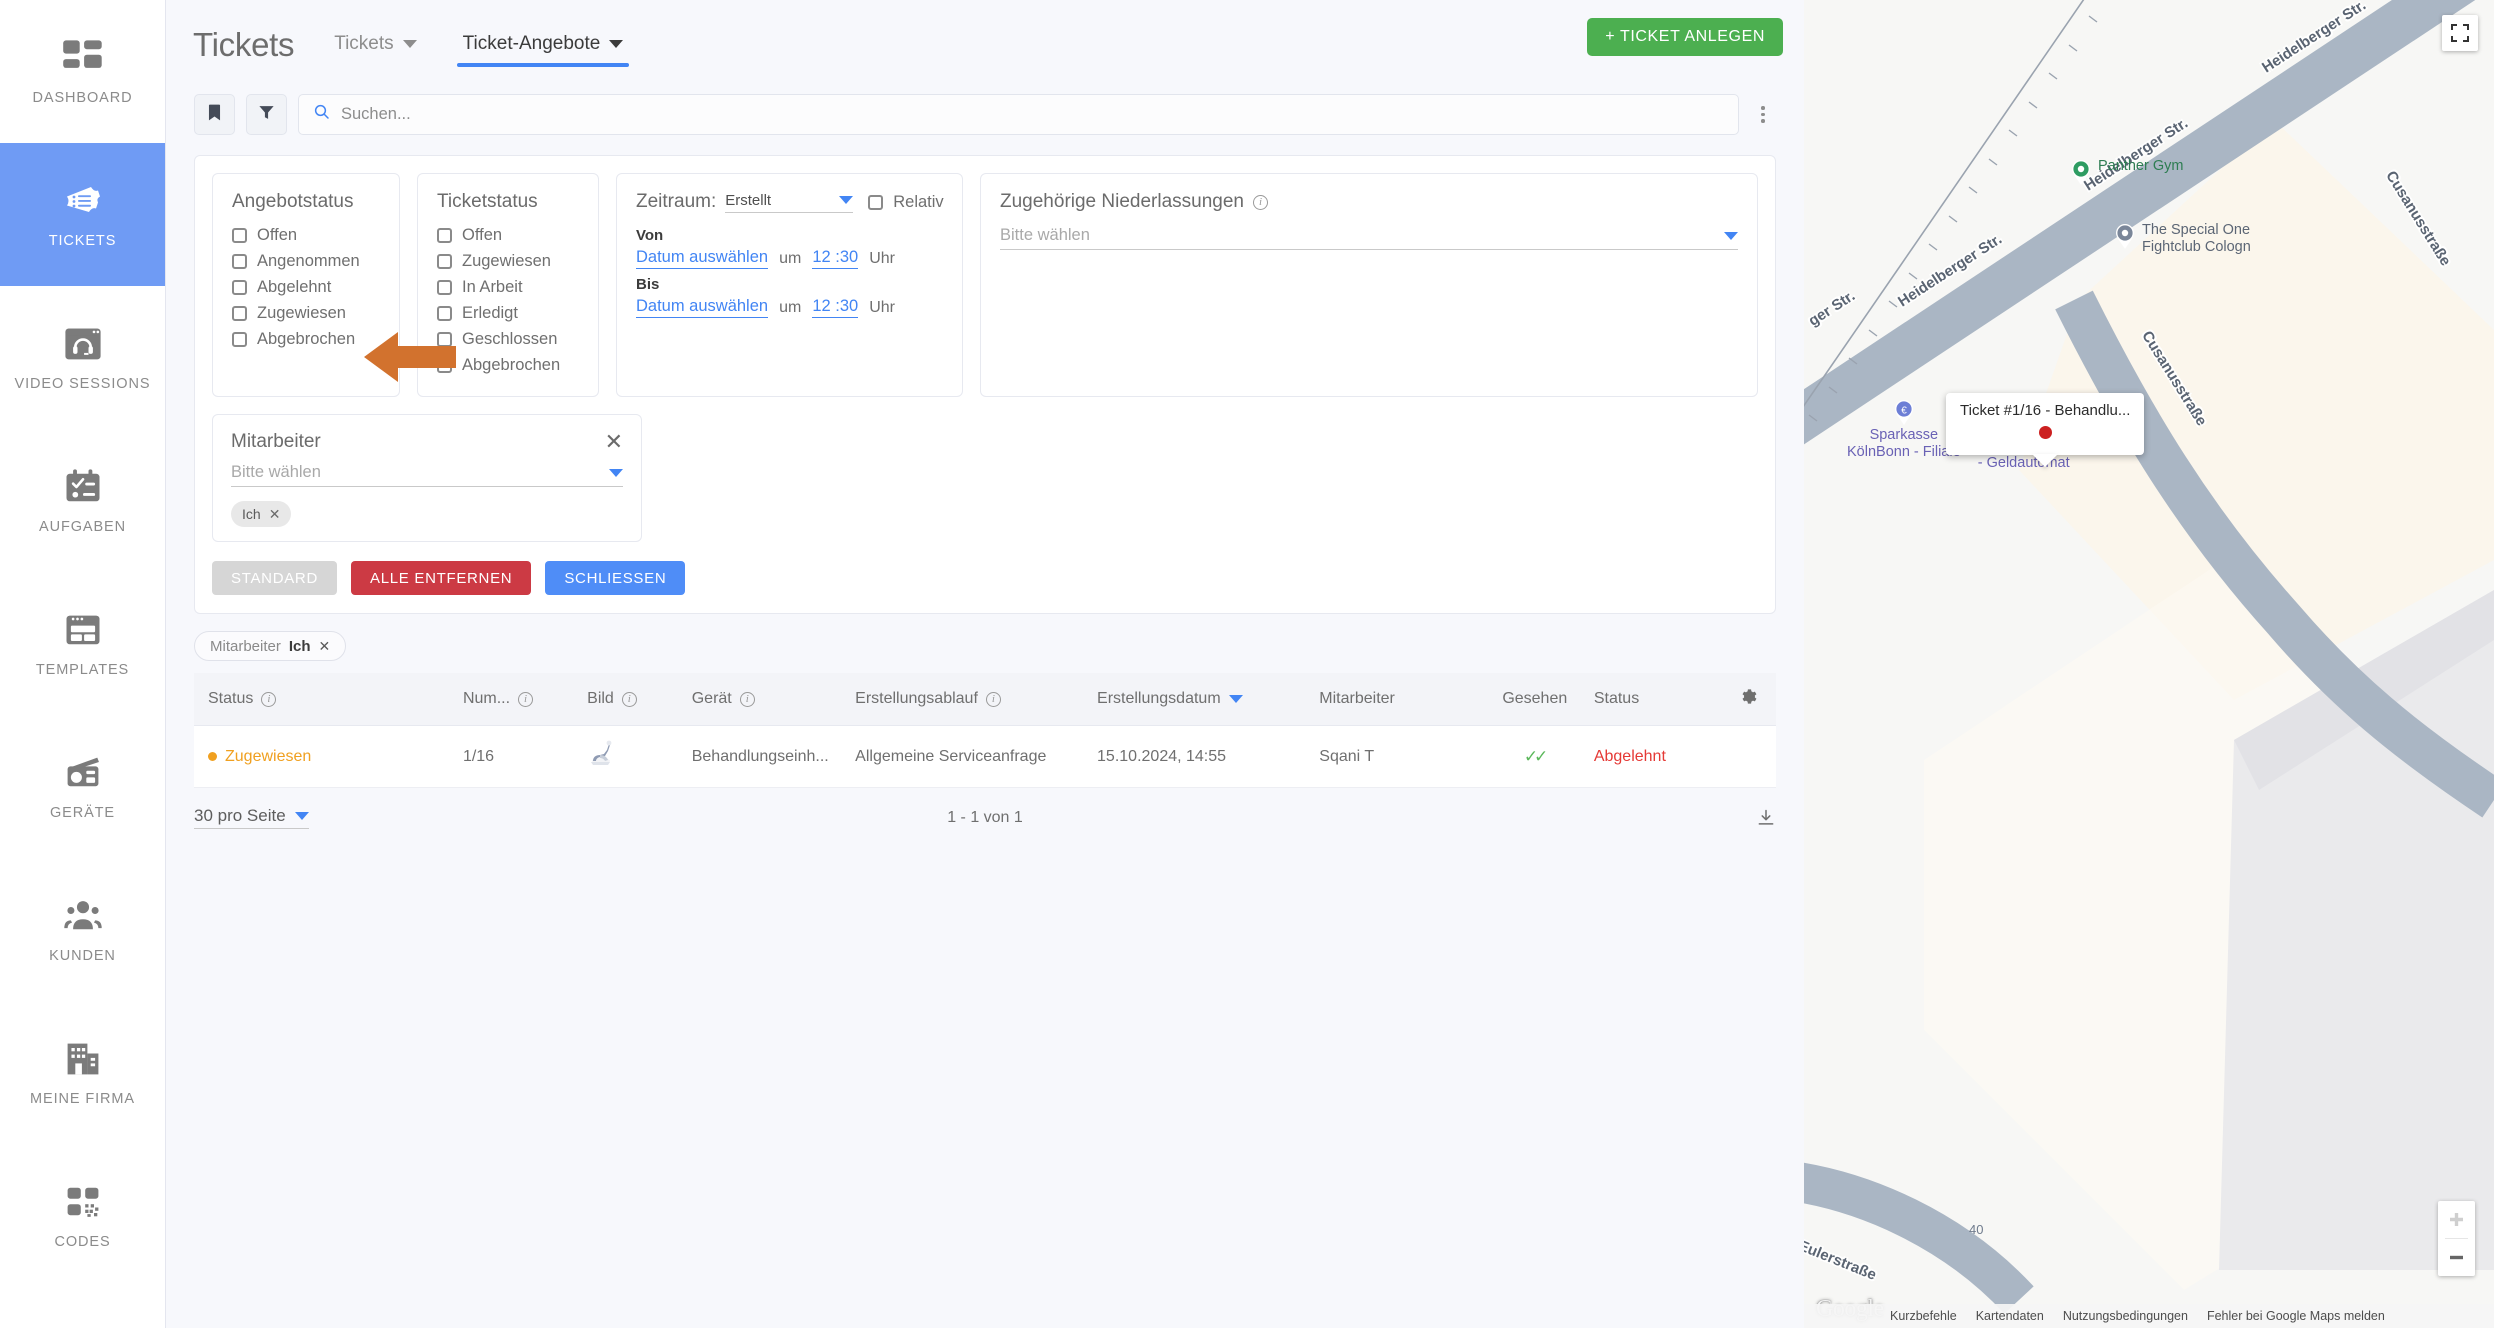 This screenshot has width=2494, height=1328. Describe the element at coordinates (702, 307) in the screenshot. I see `bis-date-picker: Datum auswählen` at that location.